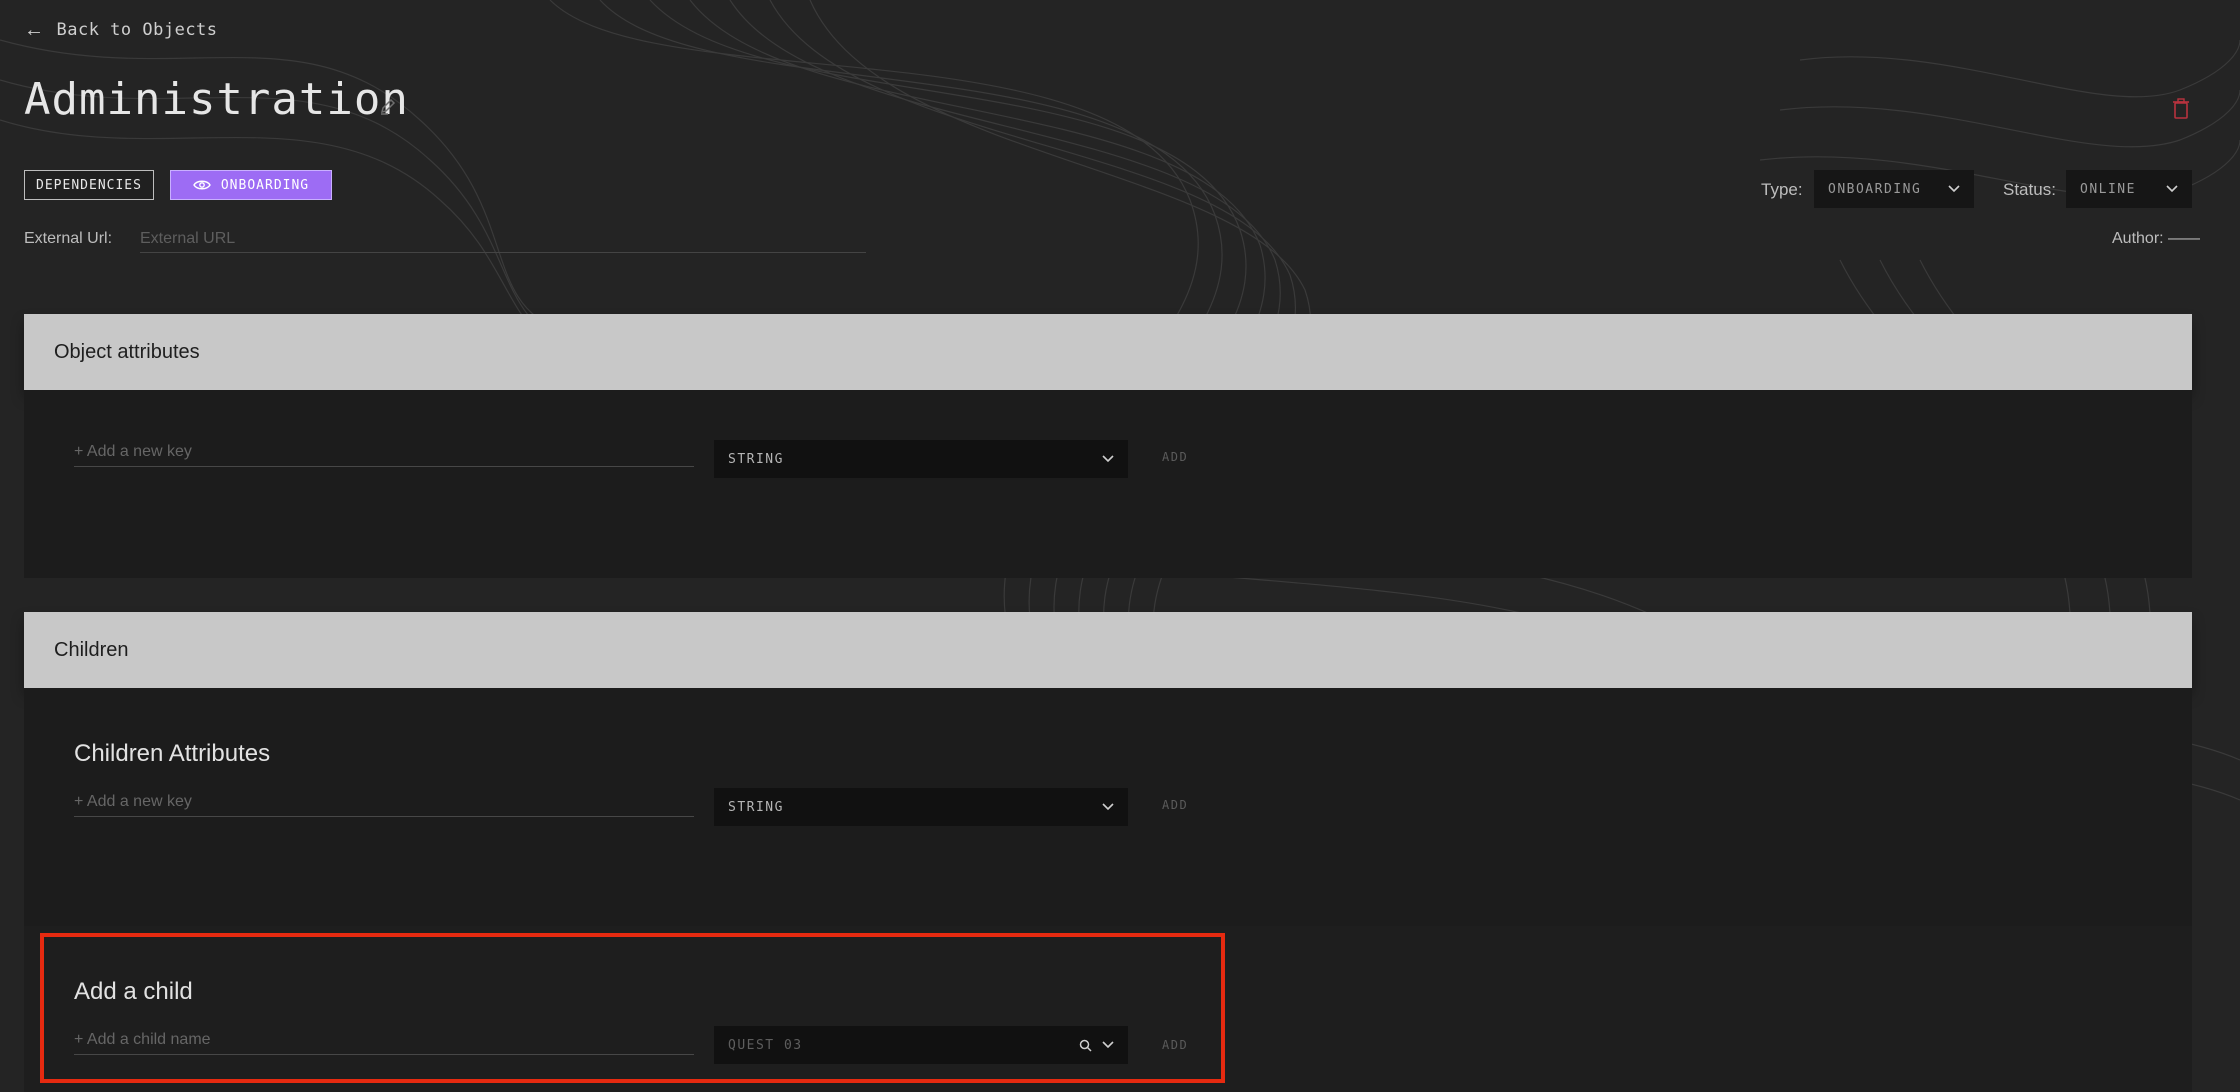  Describe the element at coordinates (2156, 238) in the screenshot. I see `author-label: Author: ——` at that location.